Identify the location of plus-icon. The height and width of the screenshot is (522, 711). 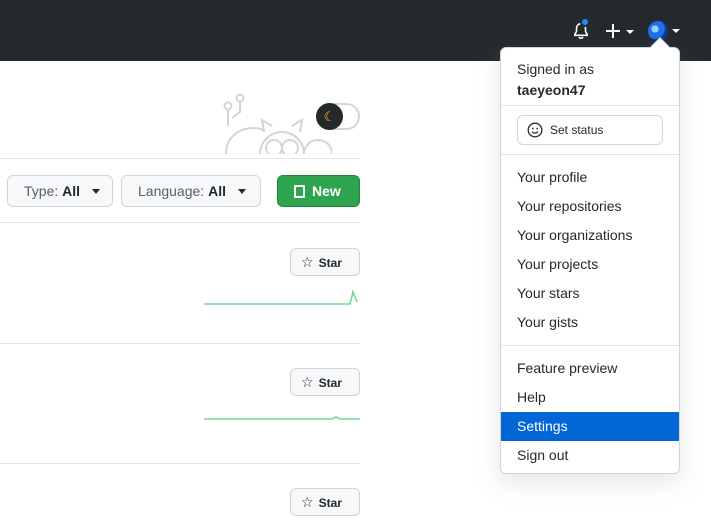
(620, 31).